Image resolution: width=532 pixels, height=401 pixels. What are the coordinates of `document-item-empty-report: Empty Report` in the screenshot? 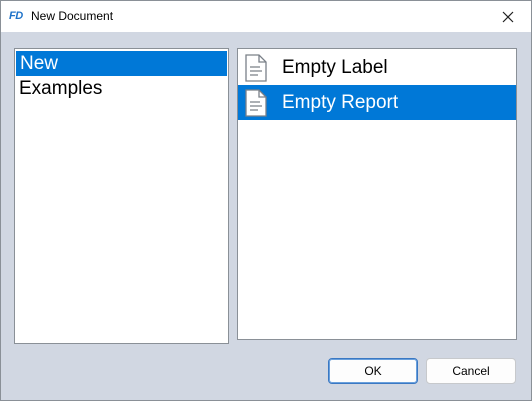 It's located at (377, 102).